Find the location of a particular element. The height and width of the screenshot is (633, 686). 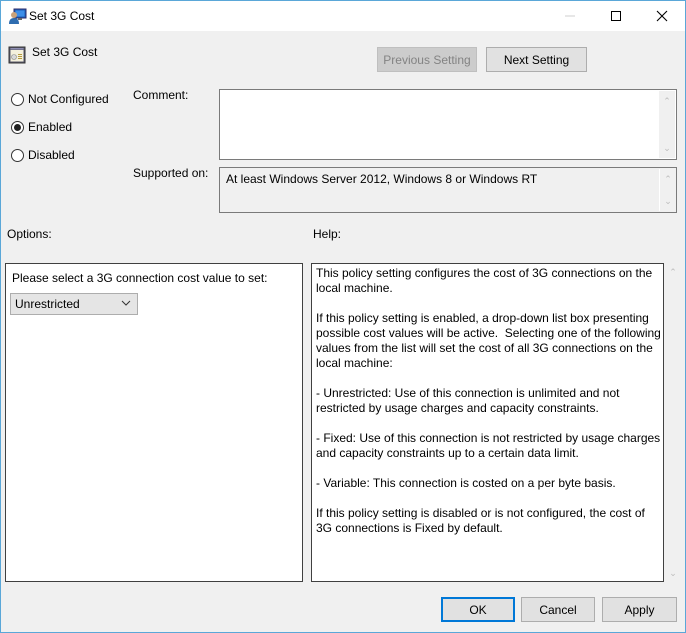

minimize-icon is located at coordinates (570, 16).